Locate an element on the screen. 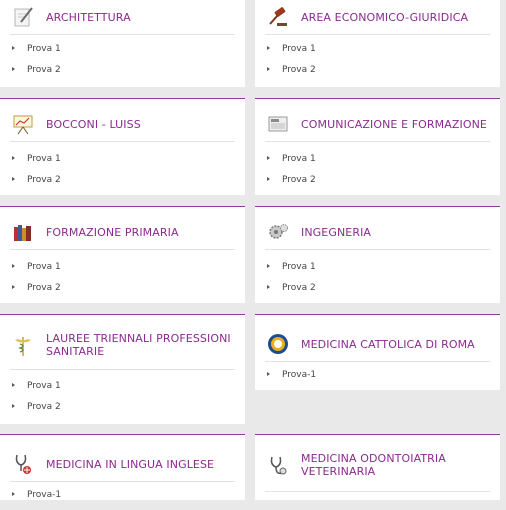 The height and width of the screenshot is (510, 506). stethoscope-flag-icon is located at coordinates (23, 464).